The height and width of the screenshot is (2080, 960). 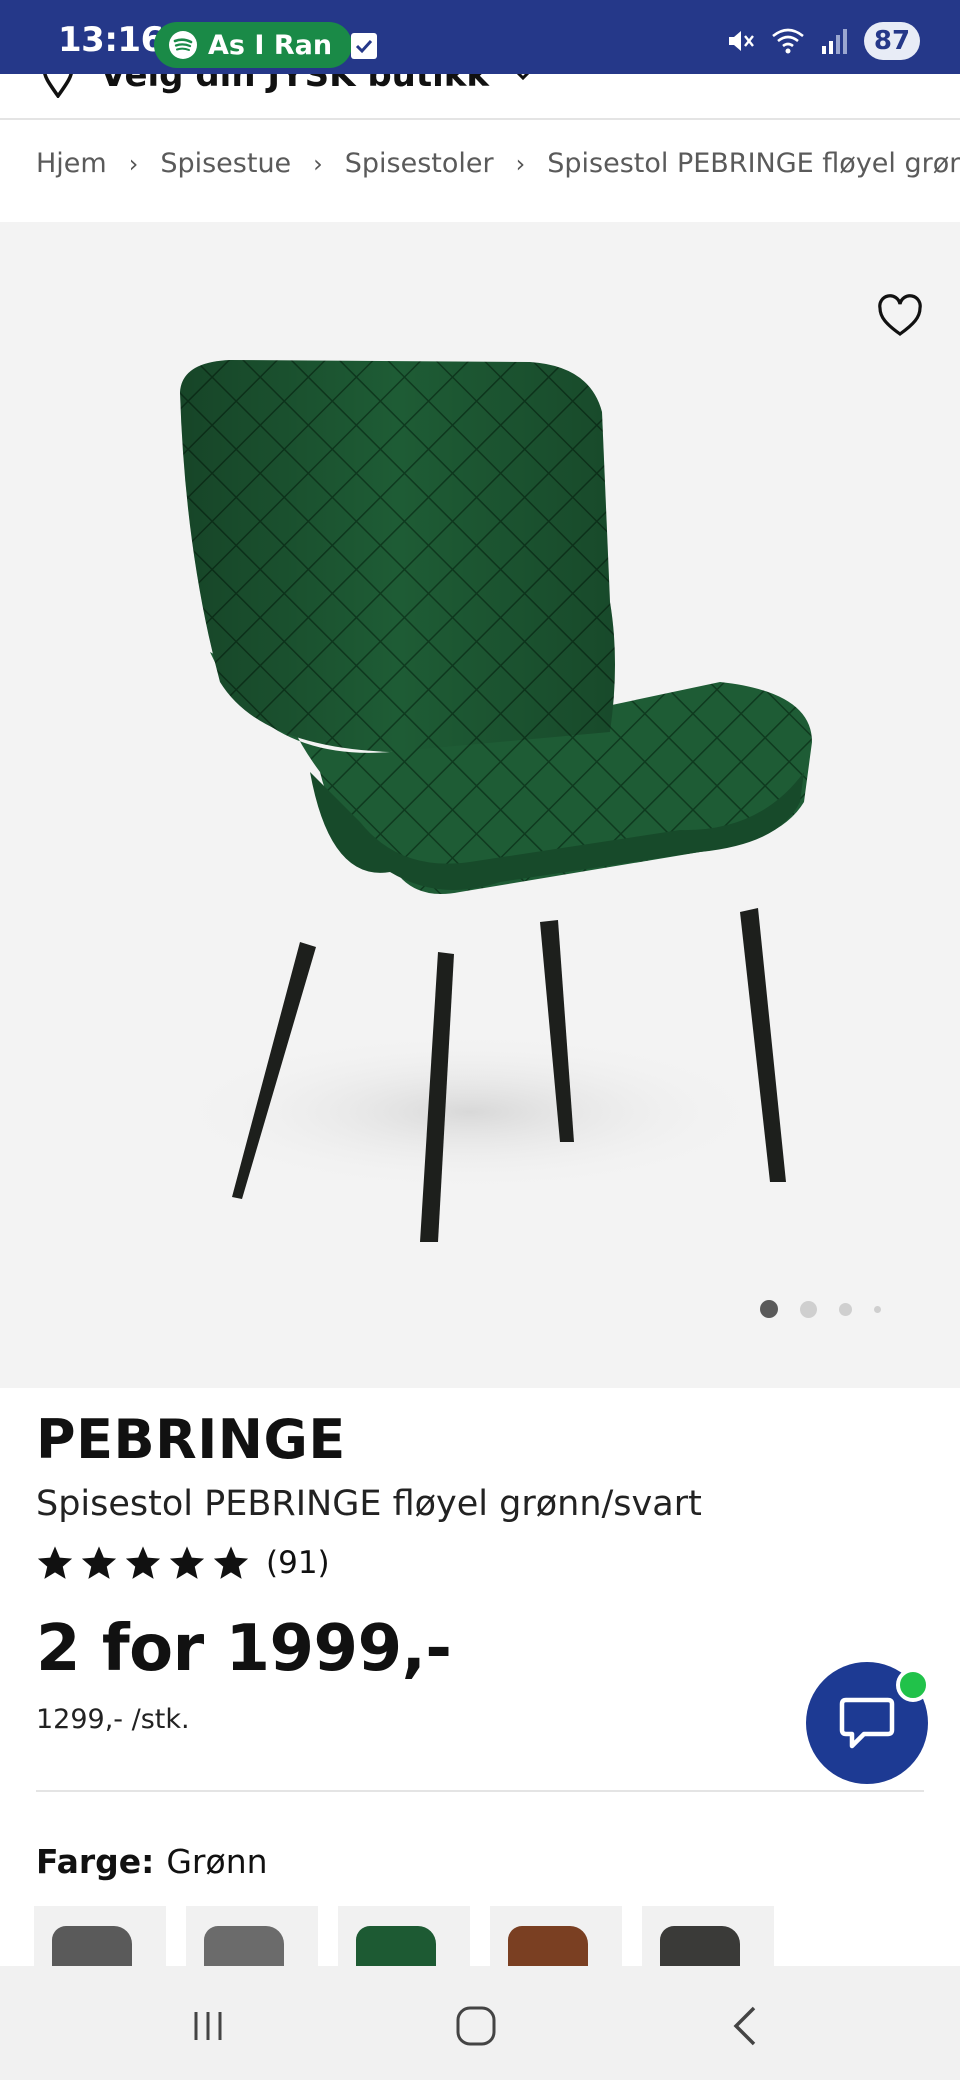 I want to click on rating: (91), so click(x=183, y=1563).